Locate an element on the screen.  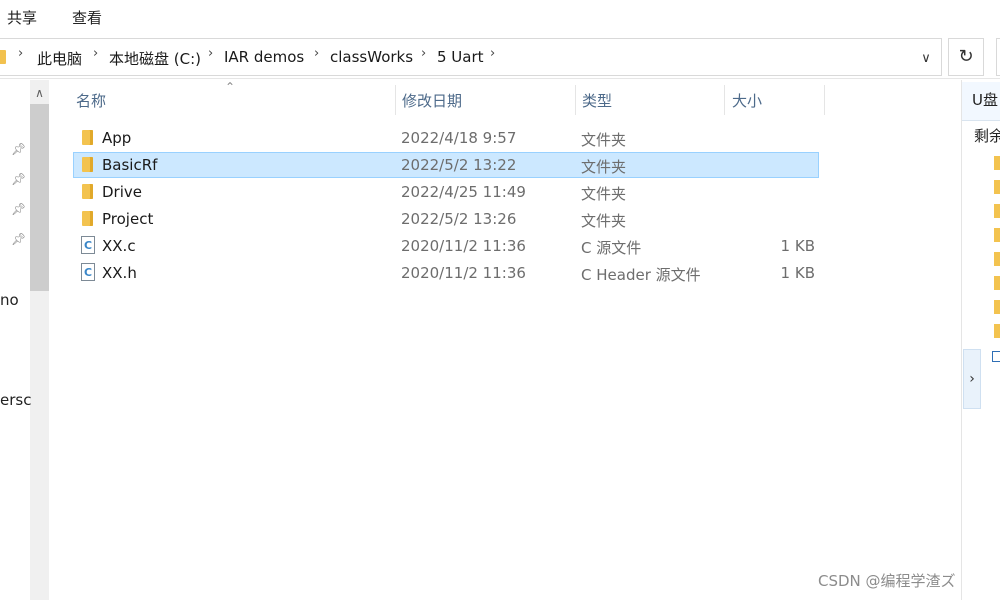
file-date: 2022/4/18 9:57 is located at coordinates (459, 138).